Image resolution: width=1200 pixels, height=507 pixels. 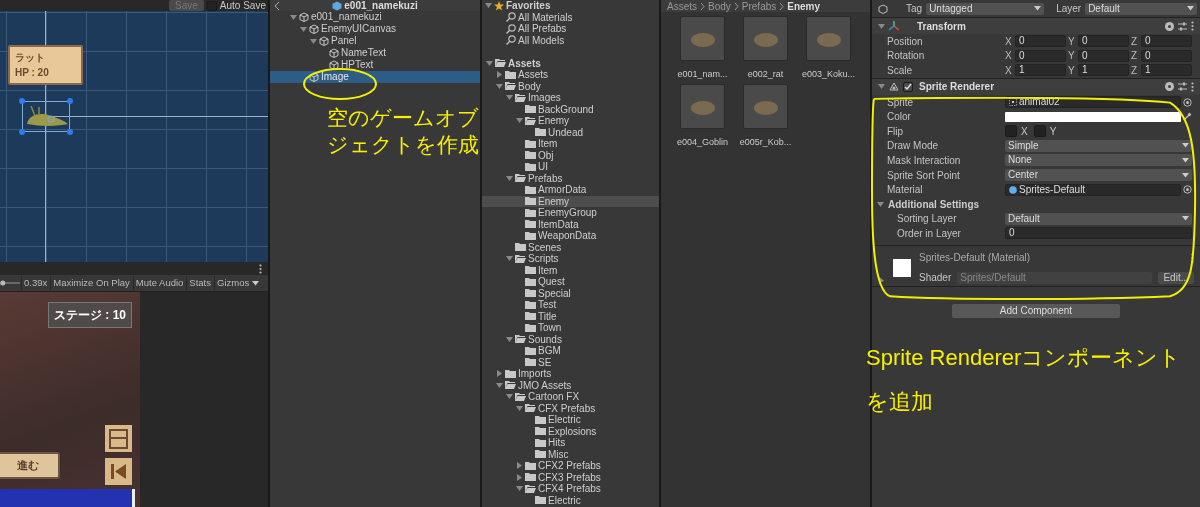 I want to click on folder-item: BGM, so click(x=570, y=351).